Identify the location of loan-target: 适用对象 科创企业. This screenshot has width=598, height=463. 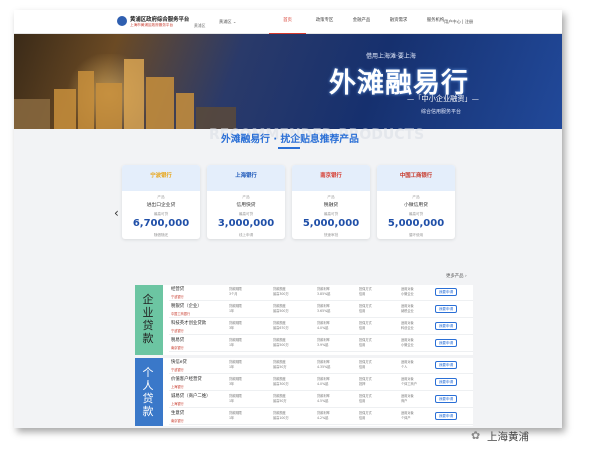
(407, 325).